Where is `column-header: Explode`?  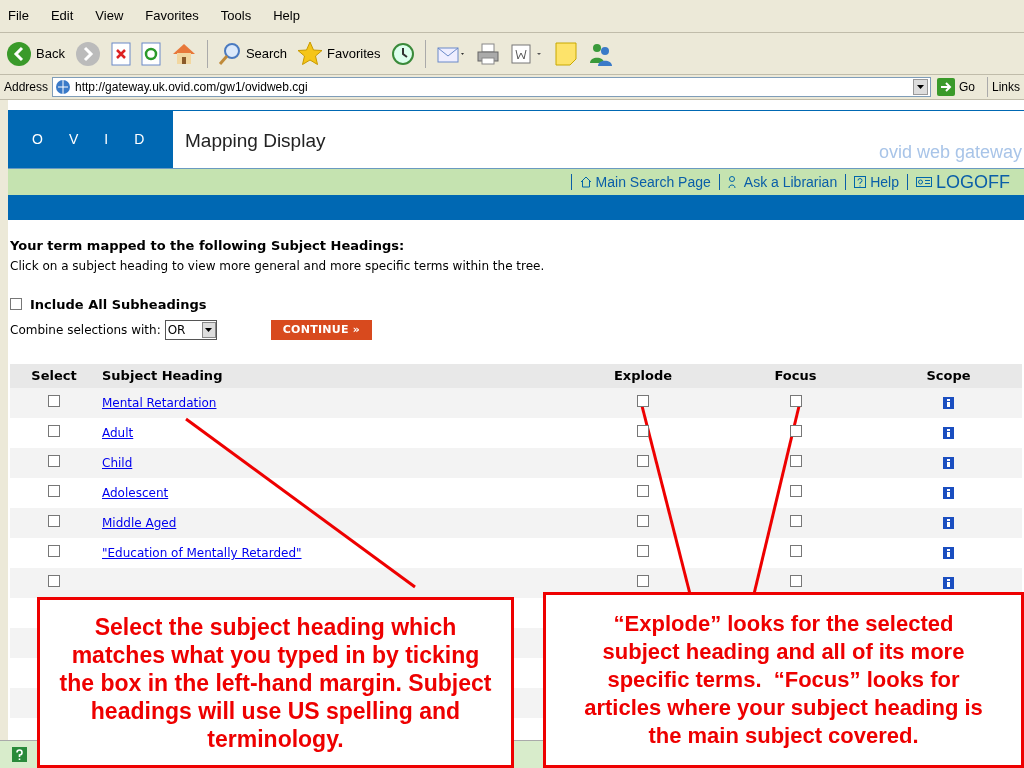
column-header: Explode is located at coordinates (643, 376).